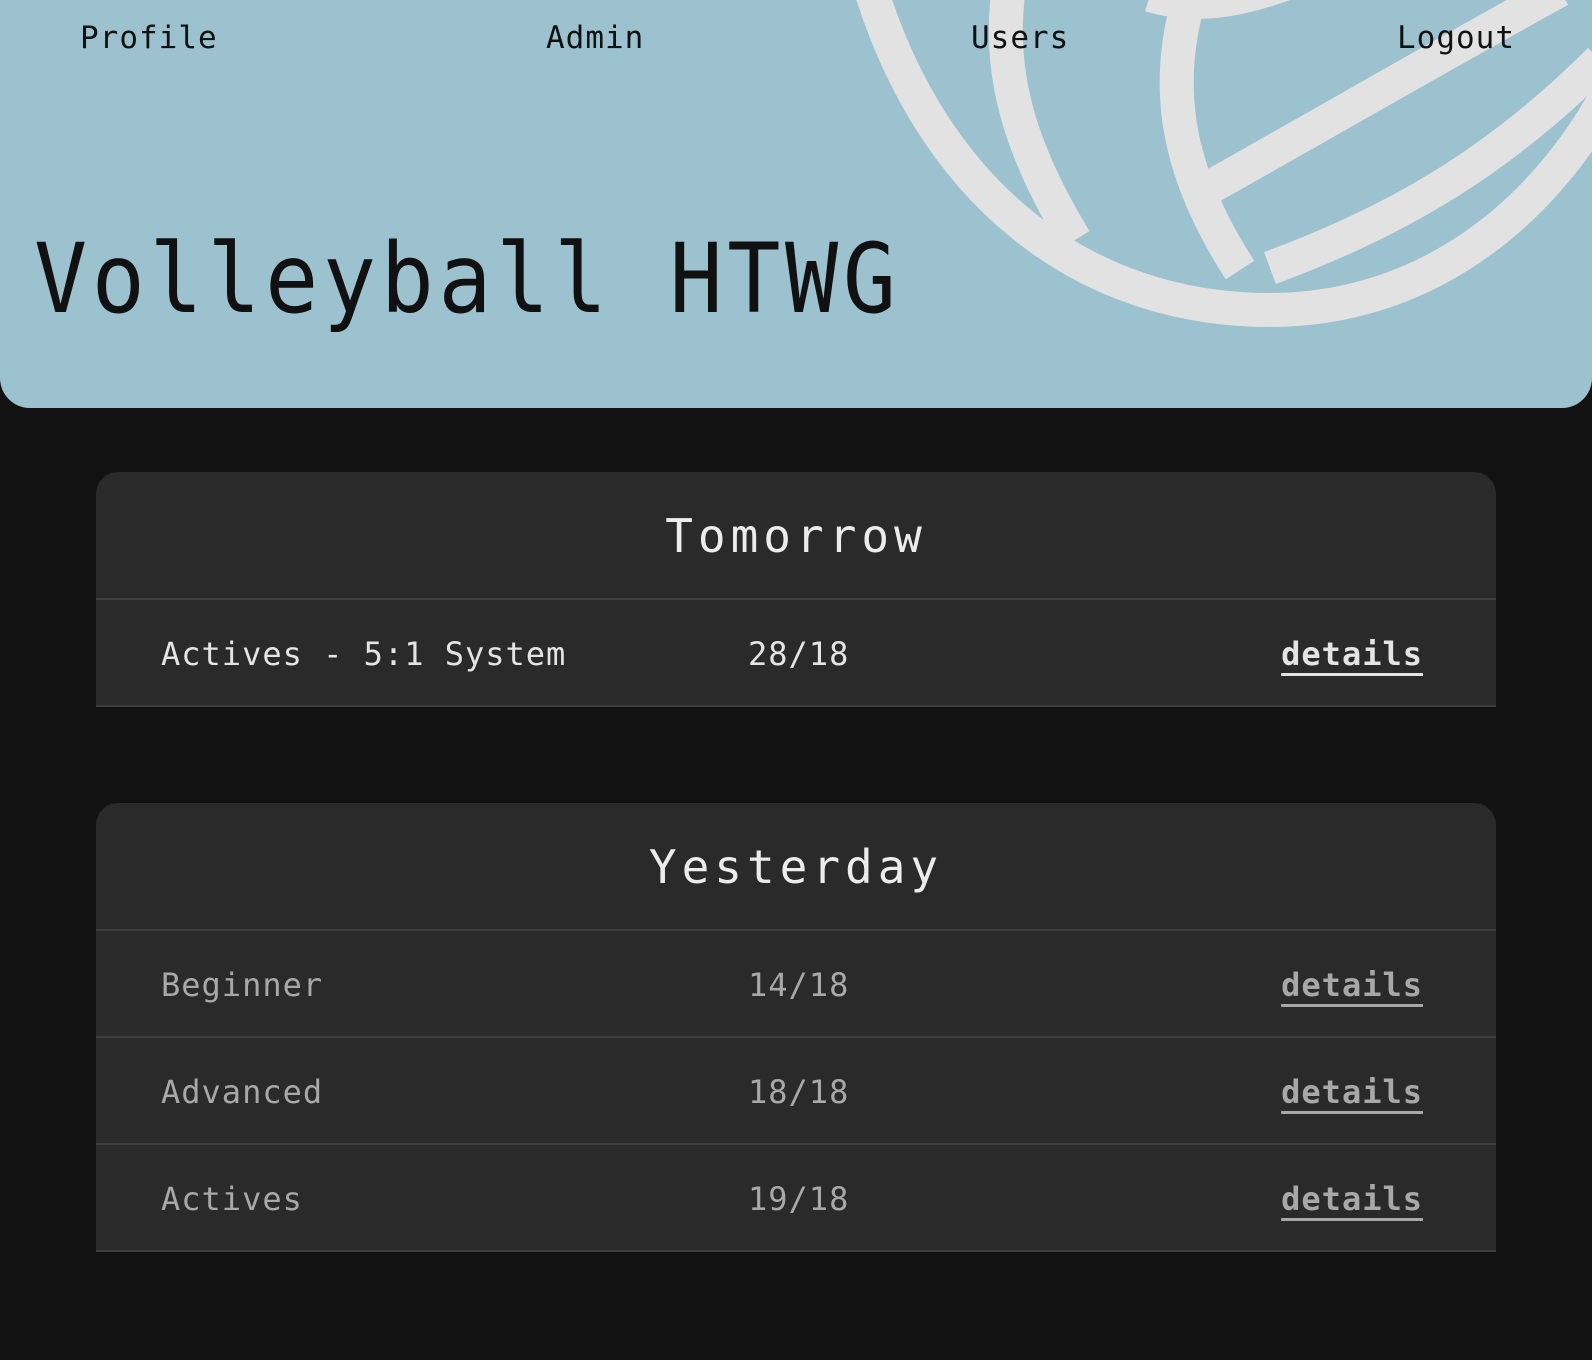 The width and height of the screenshot is (1592, 1360). I want to click on session-row: Actives 19/18 details, so click(796, 1198).